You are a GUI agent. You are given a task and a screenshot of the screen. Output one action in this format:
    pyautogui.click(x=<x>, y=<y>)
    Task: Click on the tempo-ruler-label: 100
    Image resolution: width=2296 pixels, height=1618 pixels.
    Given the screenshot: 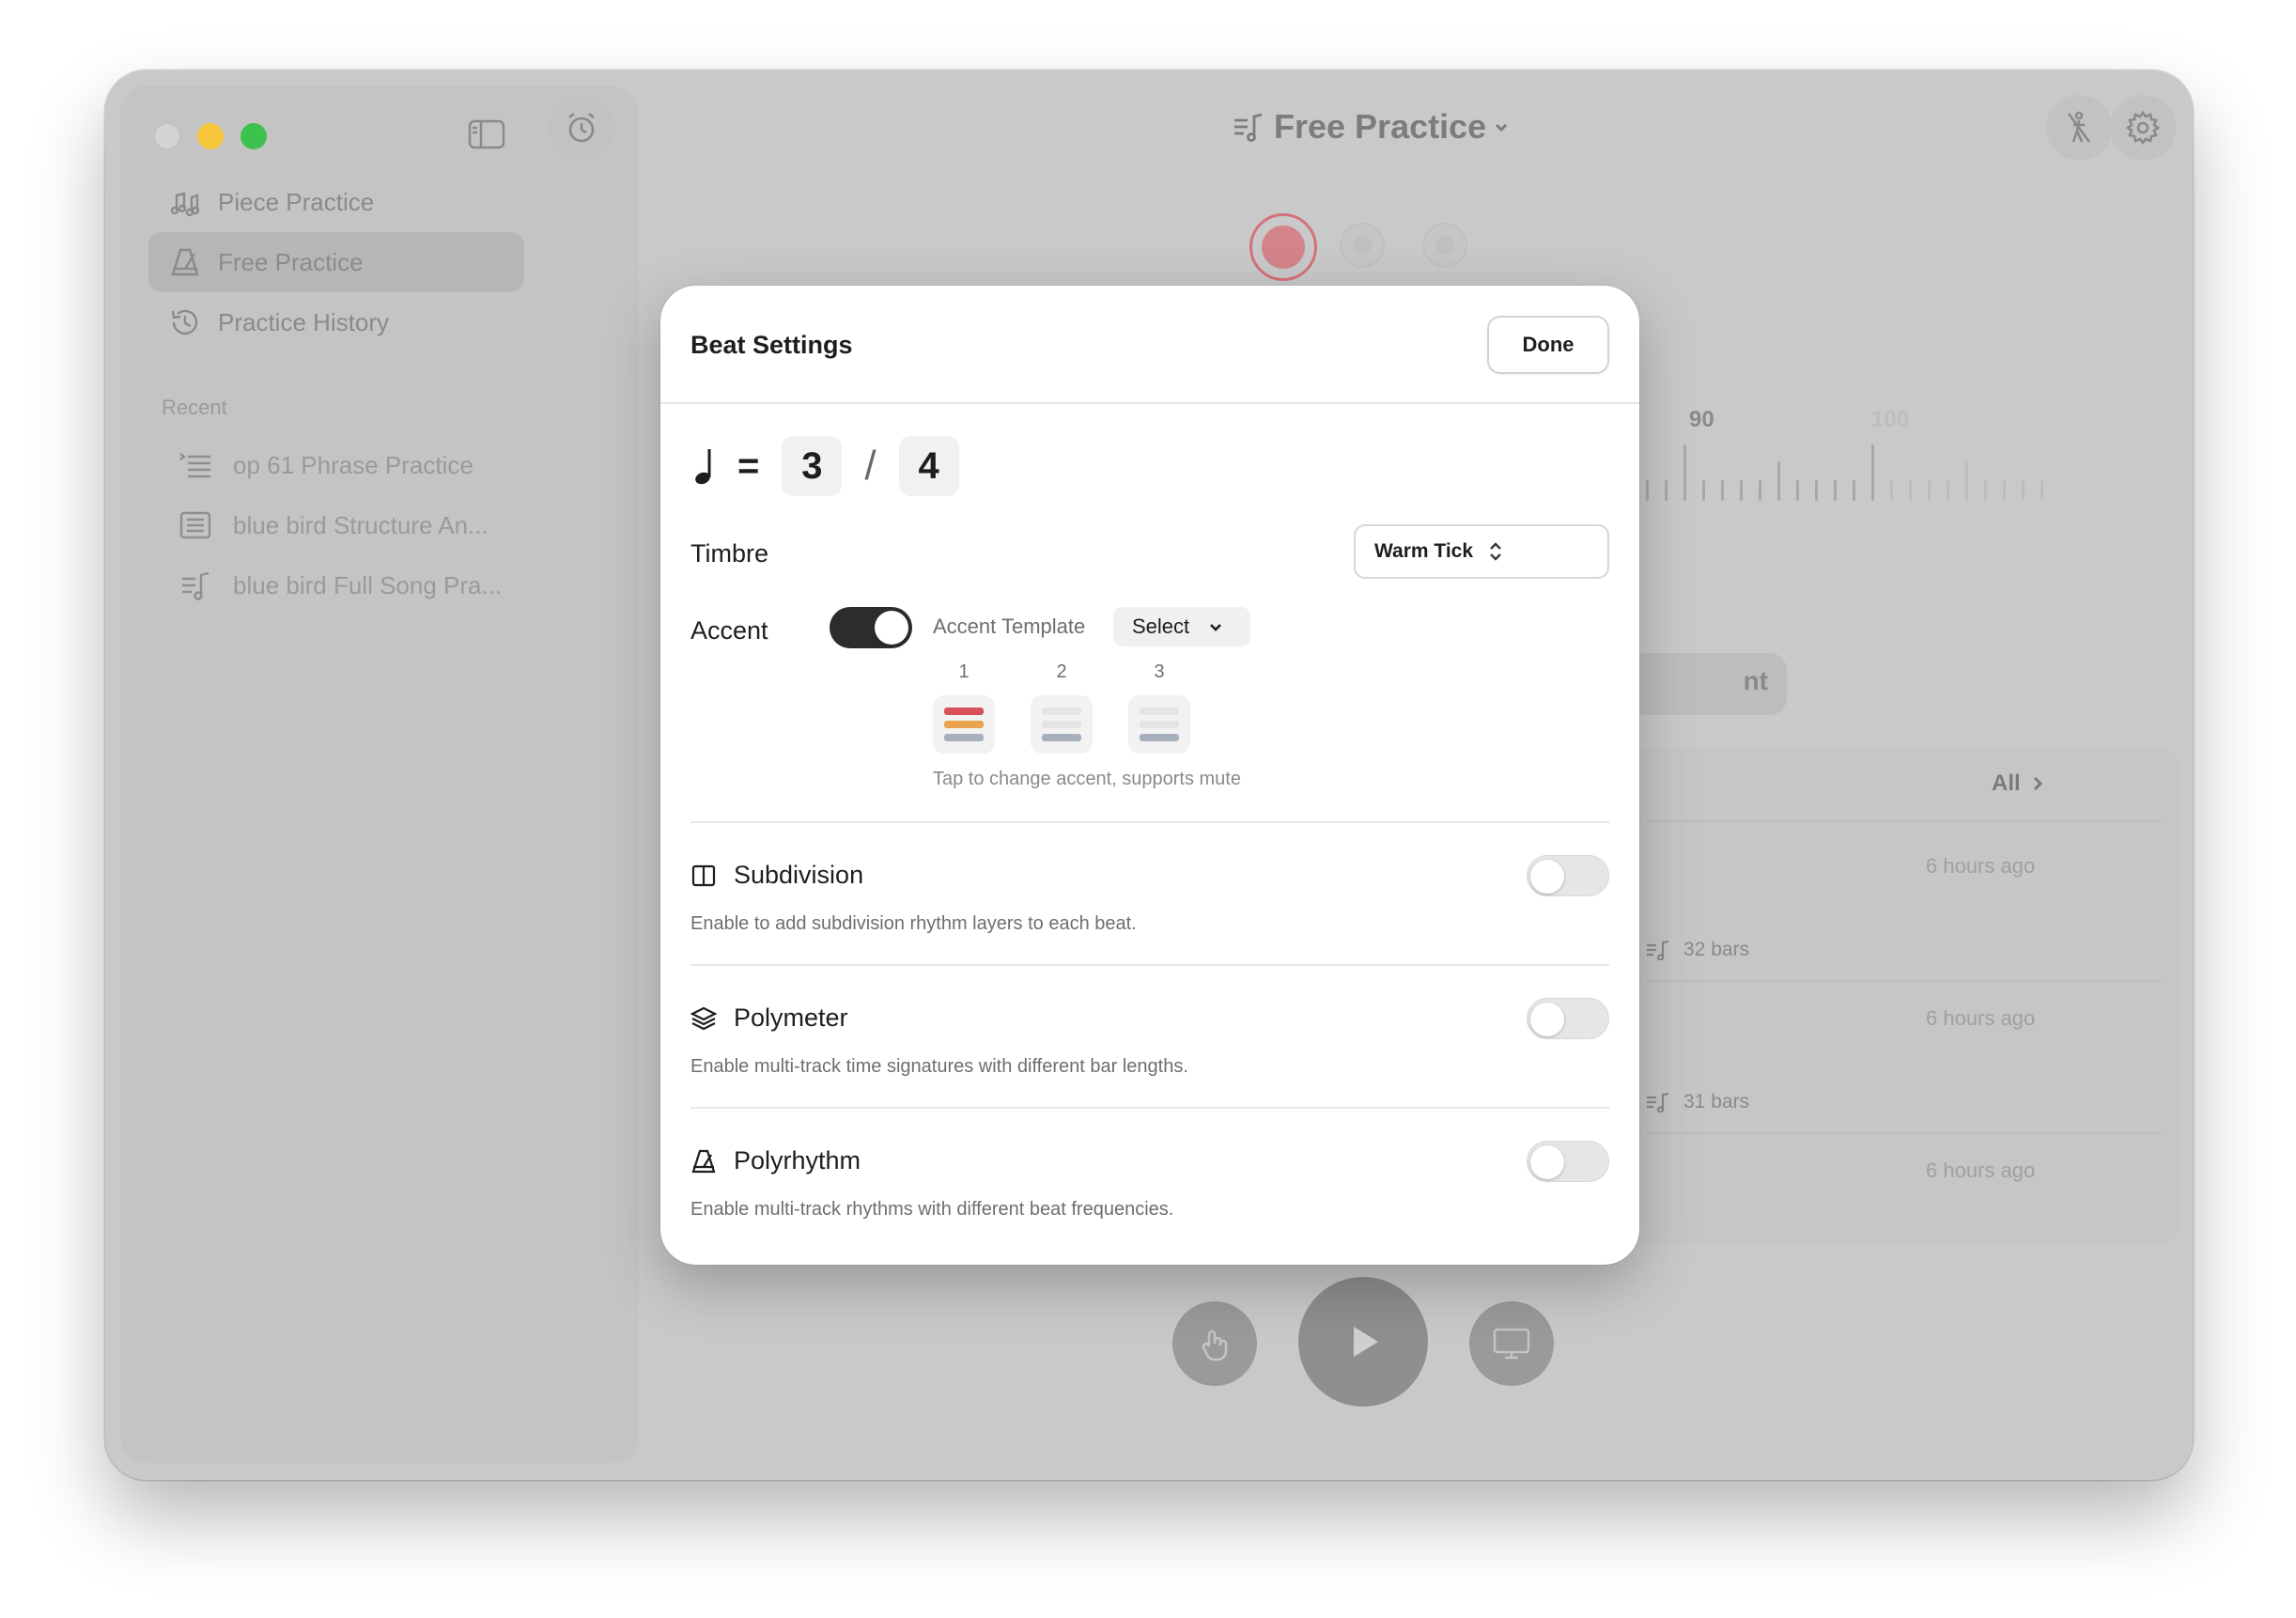 What is the action you would take?
    pyautogui.click(x=1890, y=420)
    